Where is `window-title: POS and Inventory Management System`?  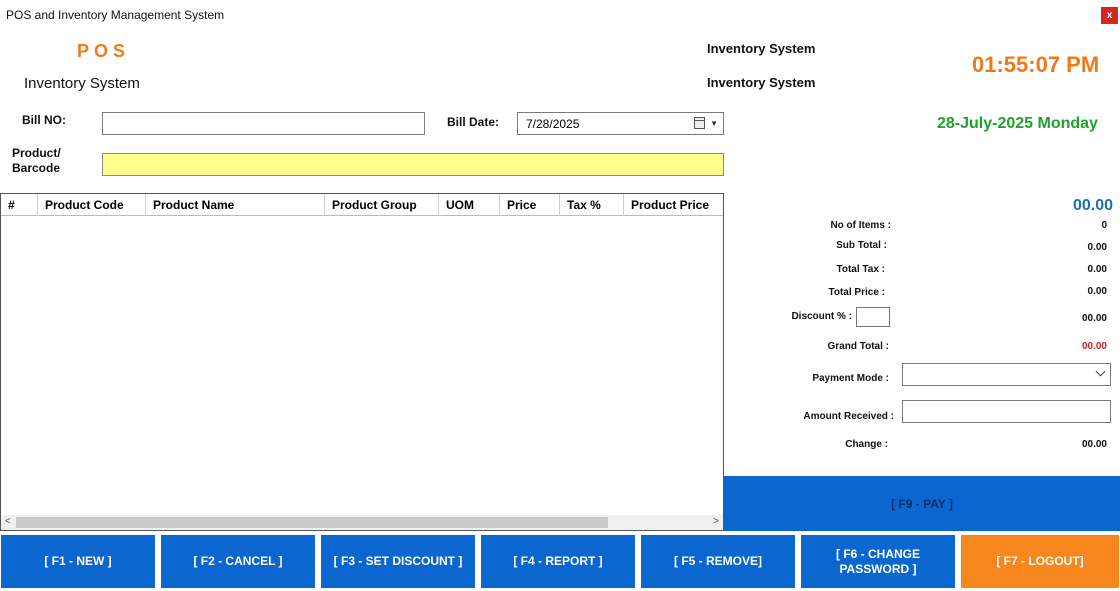 window-title: POS and Inventory Management System is located at coordinates (115, 15).